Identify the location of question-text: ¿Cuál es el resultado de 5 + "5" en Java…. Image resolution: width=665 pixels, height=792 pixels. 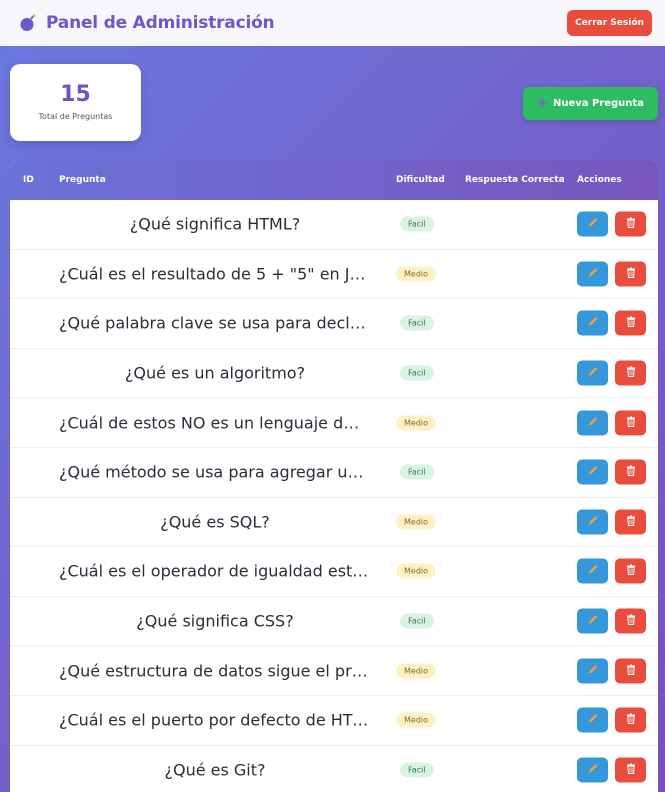
(214, 274).